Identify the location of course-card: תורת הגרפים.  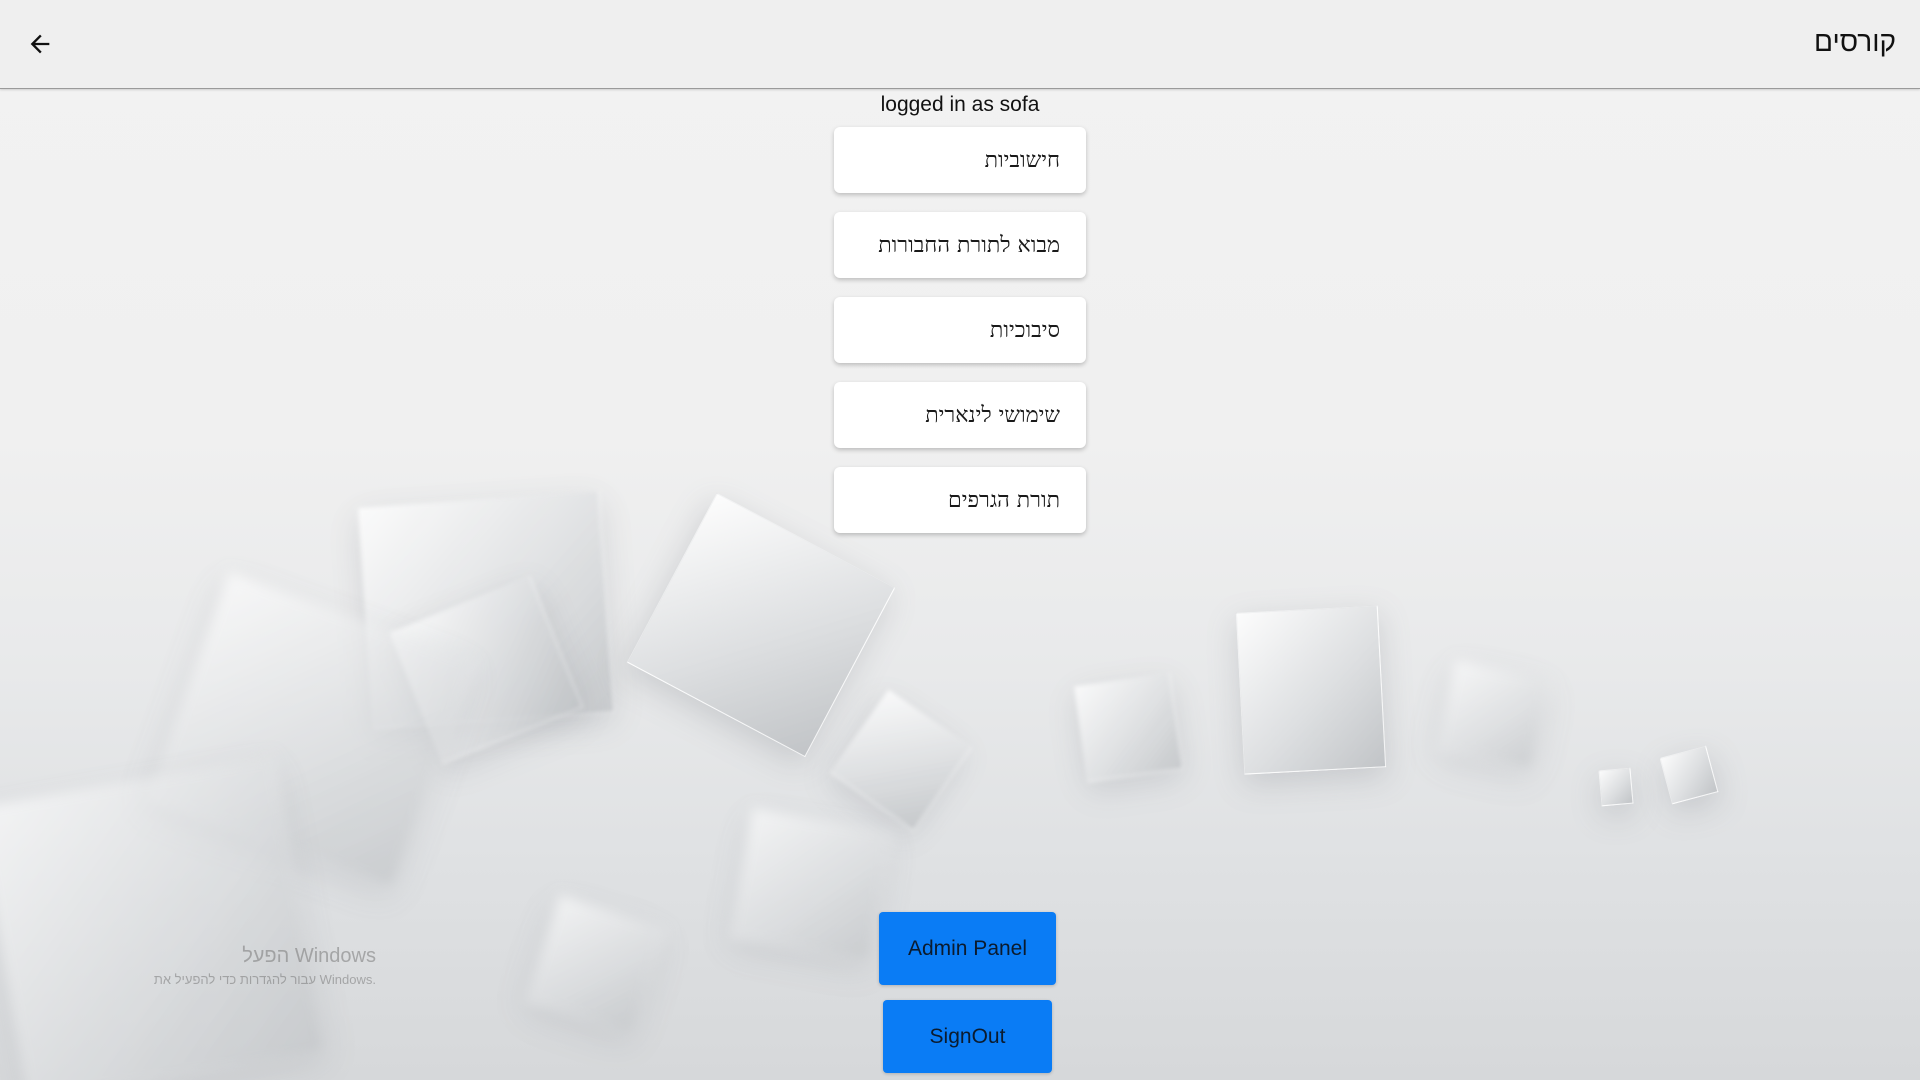
(960, 500).